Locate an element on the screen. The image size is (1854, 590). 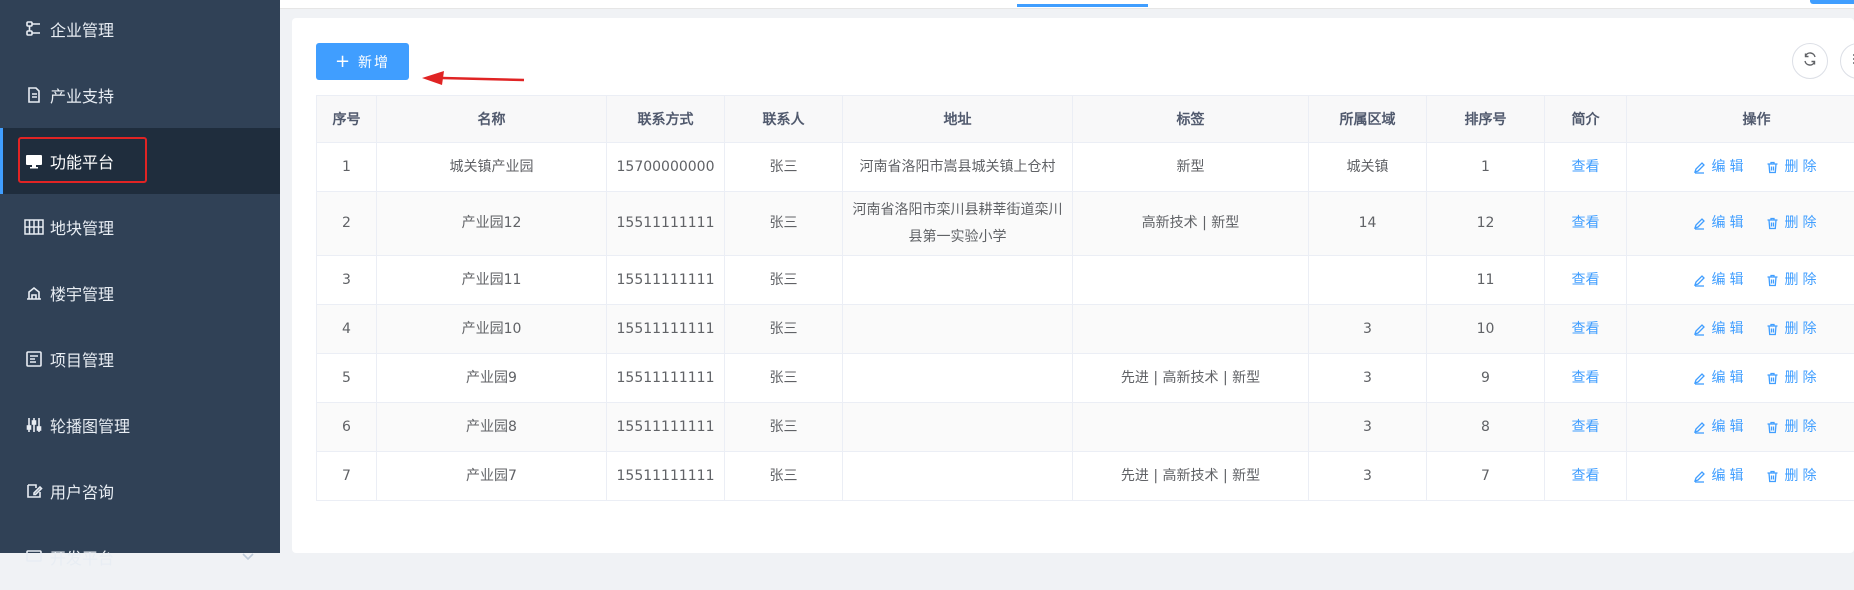
annotation-highlight-box is located at coordinates (82, 160).